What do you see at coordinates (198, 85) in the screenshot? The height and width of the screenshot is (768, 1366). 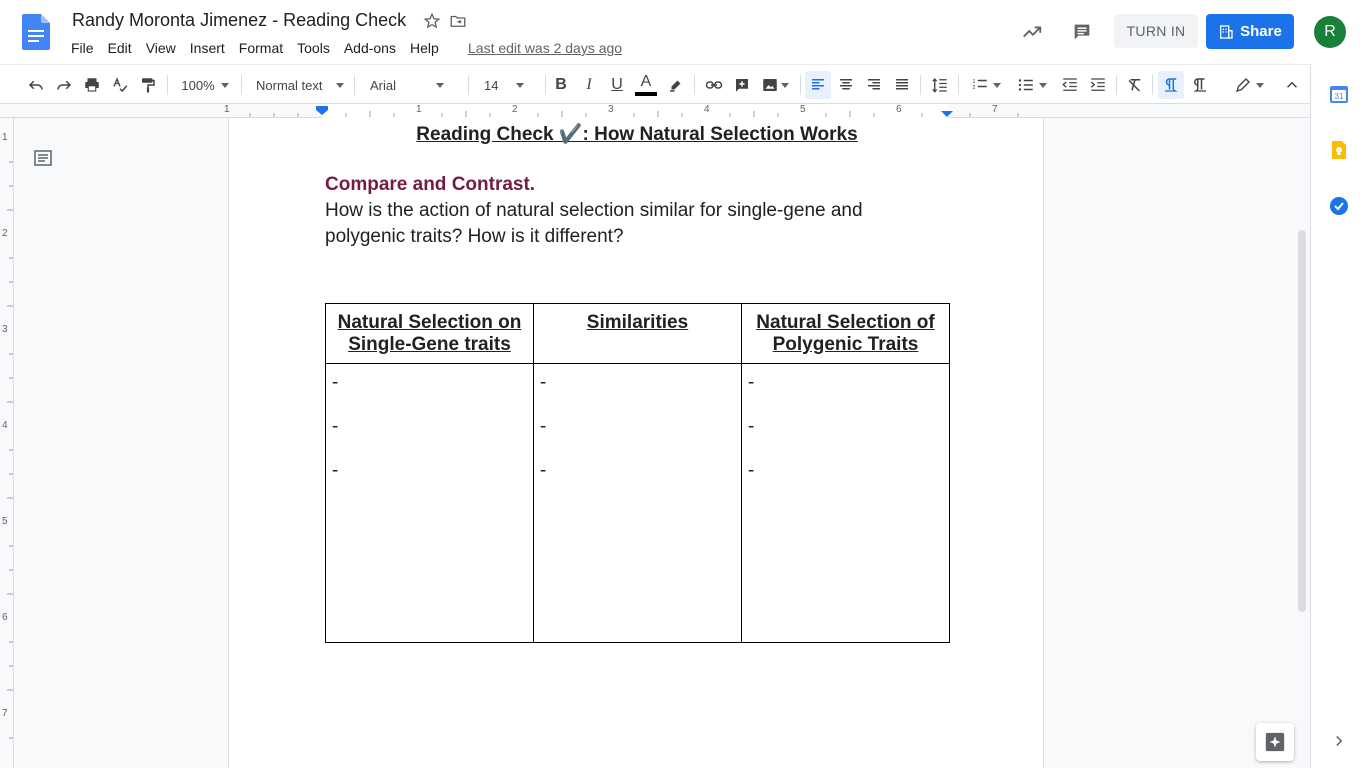 I see `zoom-value: 100%` at bounding box center [198, 85].